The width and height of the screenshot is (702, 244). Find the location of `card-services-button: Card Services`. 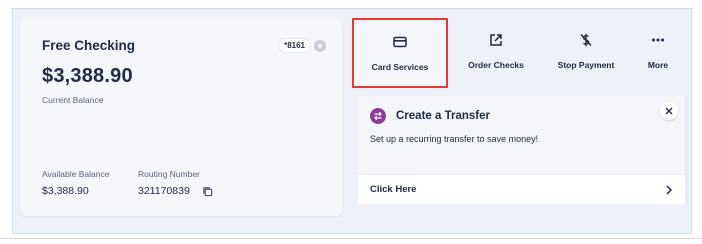

card-services-button: Card Services is located at coordinates (400, 53).